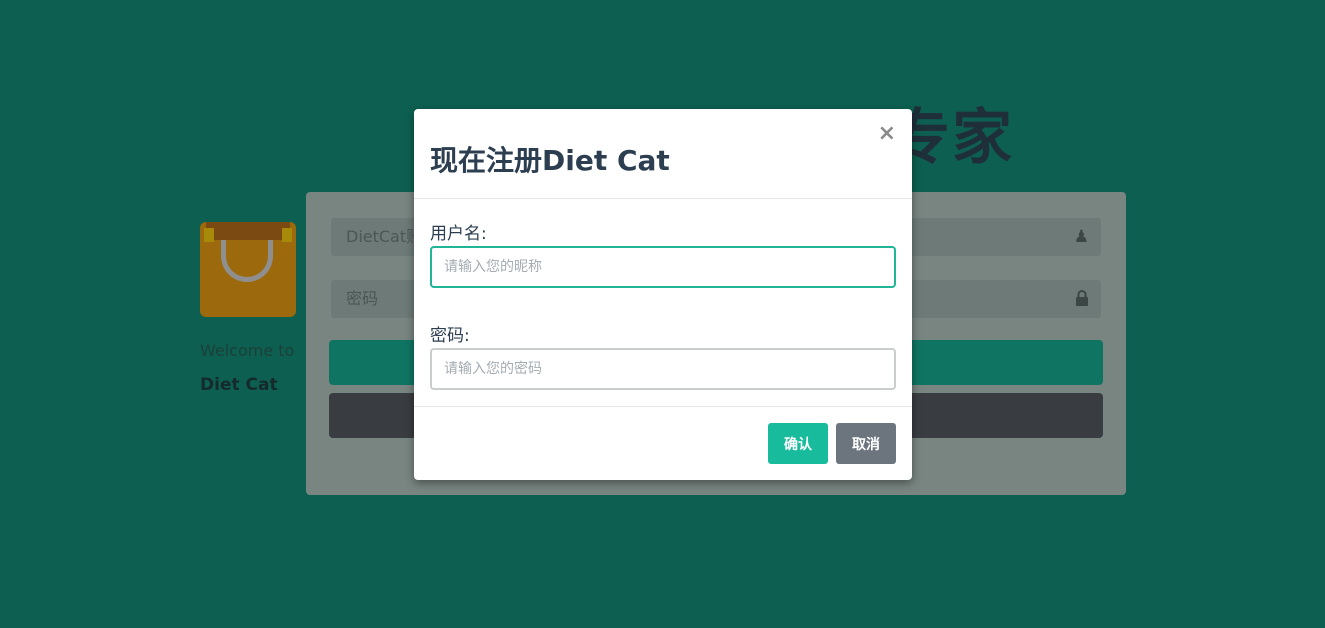 The width and height of the screenshot is (1325, 628). What do you see at coordinates (663, 443) in the screenshot?
I see `modal-footer: 确认 取消` at bounding box center [663, 443].